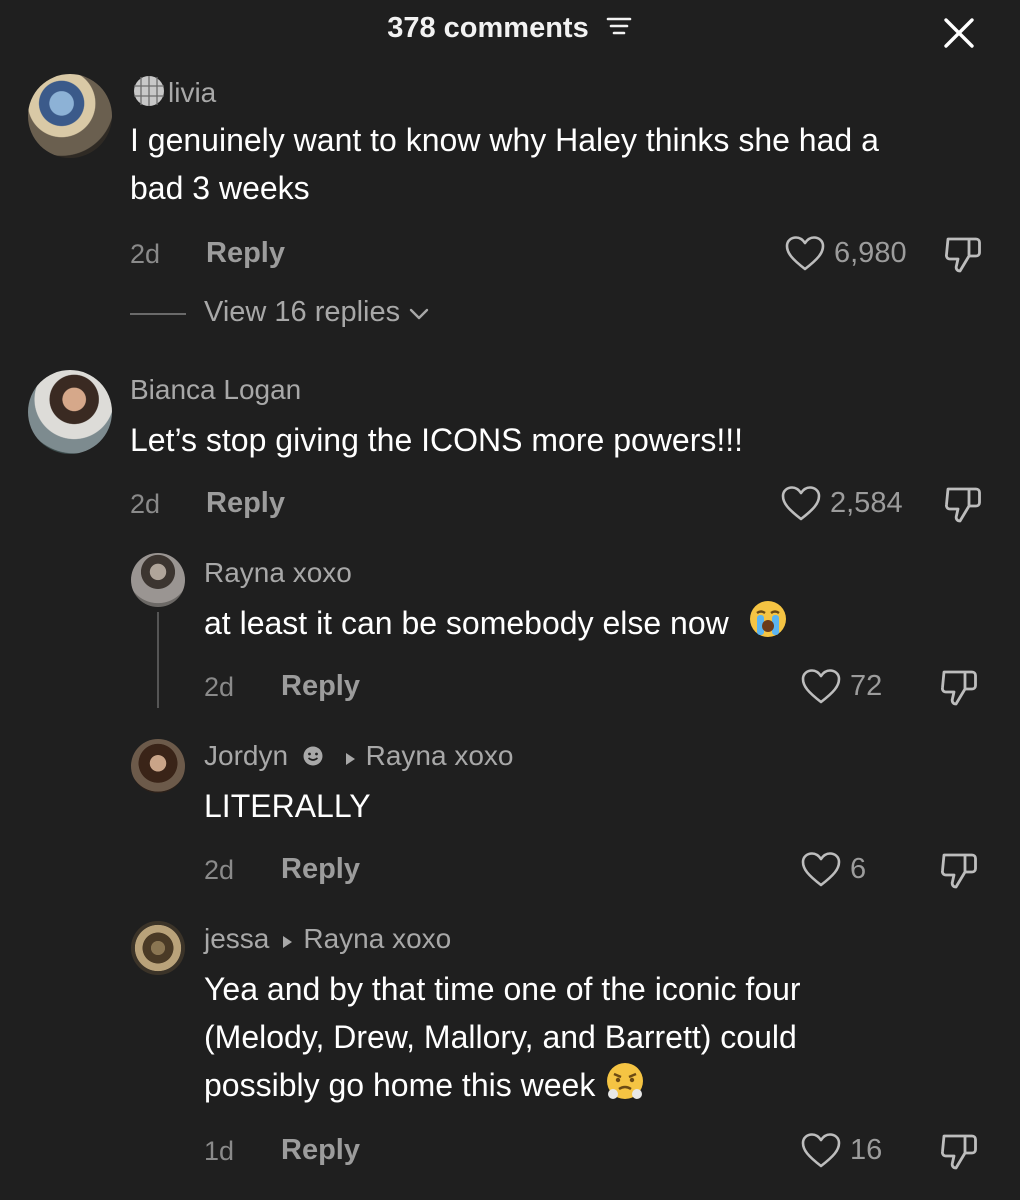 The height and width of the screenshot is (1200, 1020). Describe the element at coordinates (625, 1087) in the screenshot. I see `face-with-steam-from-nose-icon` at that location.